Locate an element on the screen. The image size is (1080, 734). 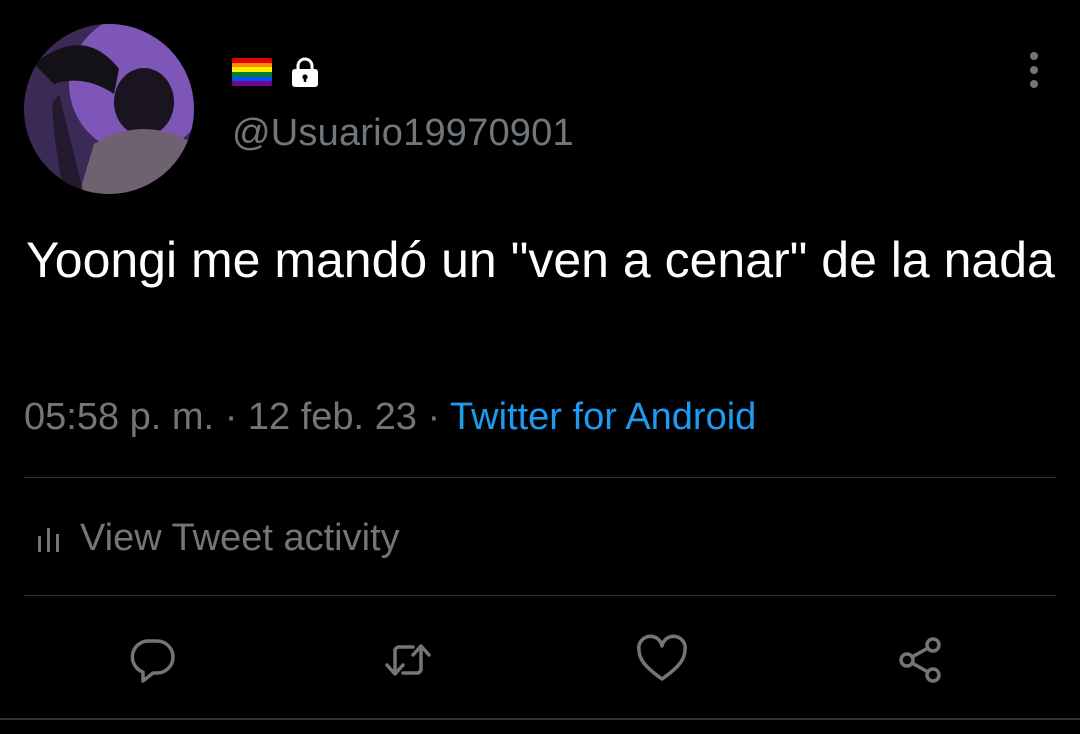
share-button is located at coordinates (920, 660).